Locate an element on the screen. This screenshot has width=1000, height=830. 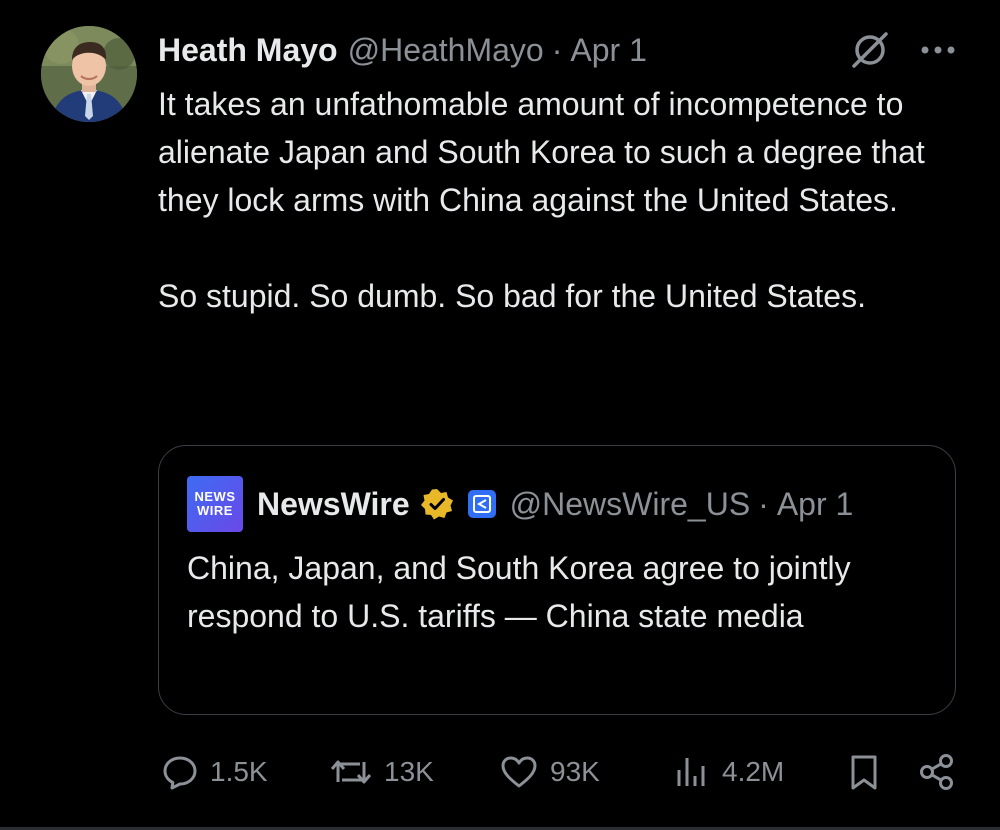
tweet-header: Heath Mayo @HeathMayo · Apr 1 is located at coordinates (402, 50).